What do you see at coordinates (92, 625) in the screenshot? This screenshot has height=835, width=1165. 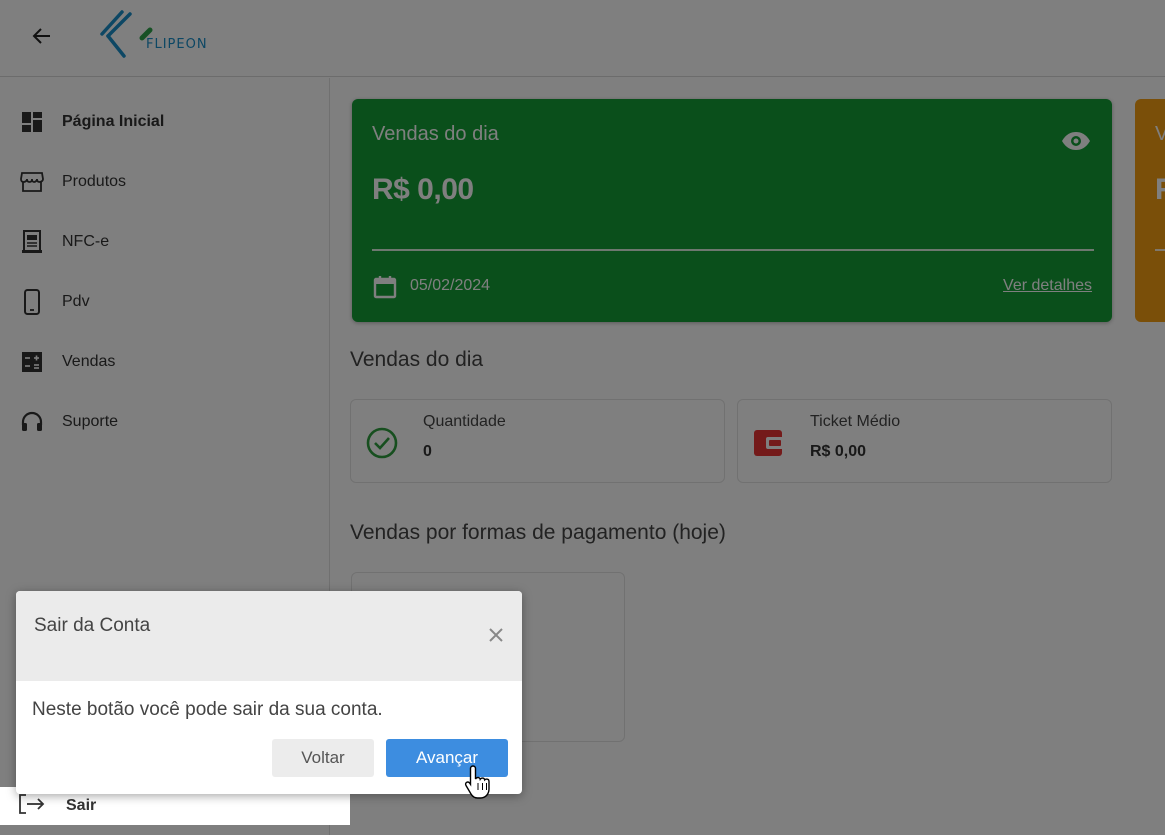 I see `dialog-title: Sair da Conta` at bounding box center [92, 625].